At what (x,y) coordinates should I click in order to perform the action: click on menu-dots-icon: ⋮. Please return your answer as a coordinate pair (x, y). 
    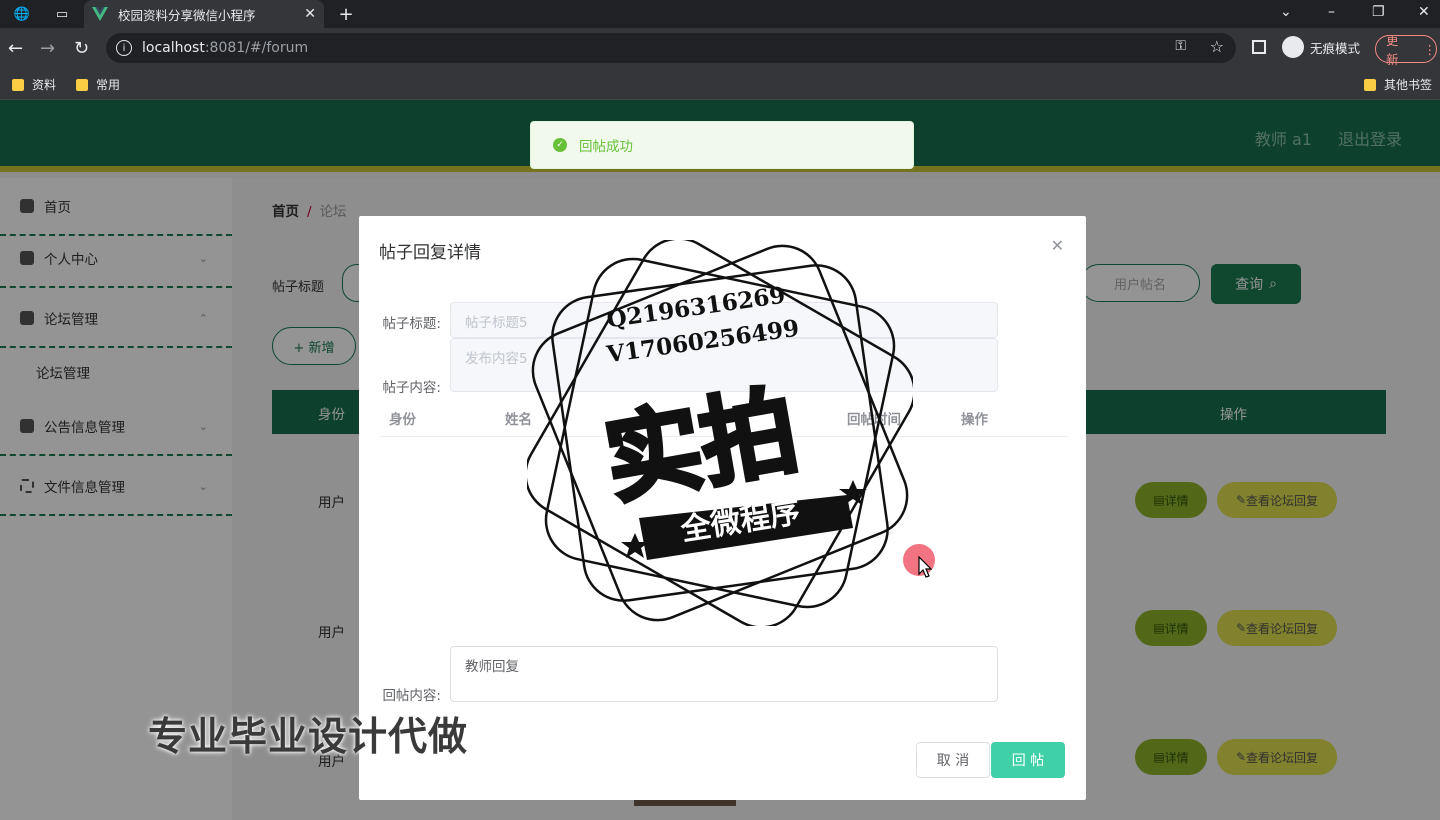
    Looking at the image, I should click on (1430, 49).